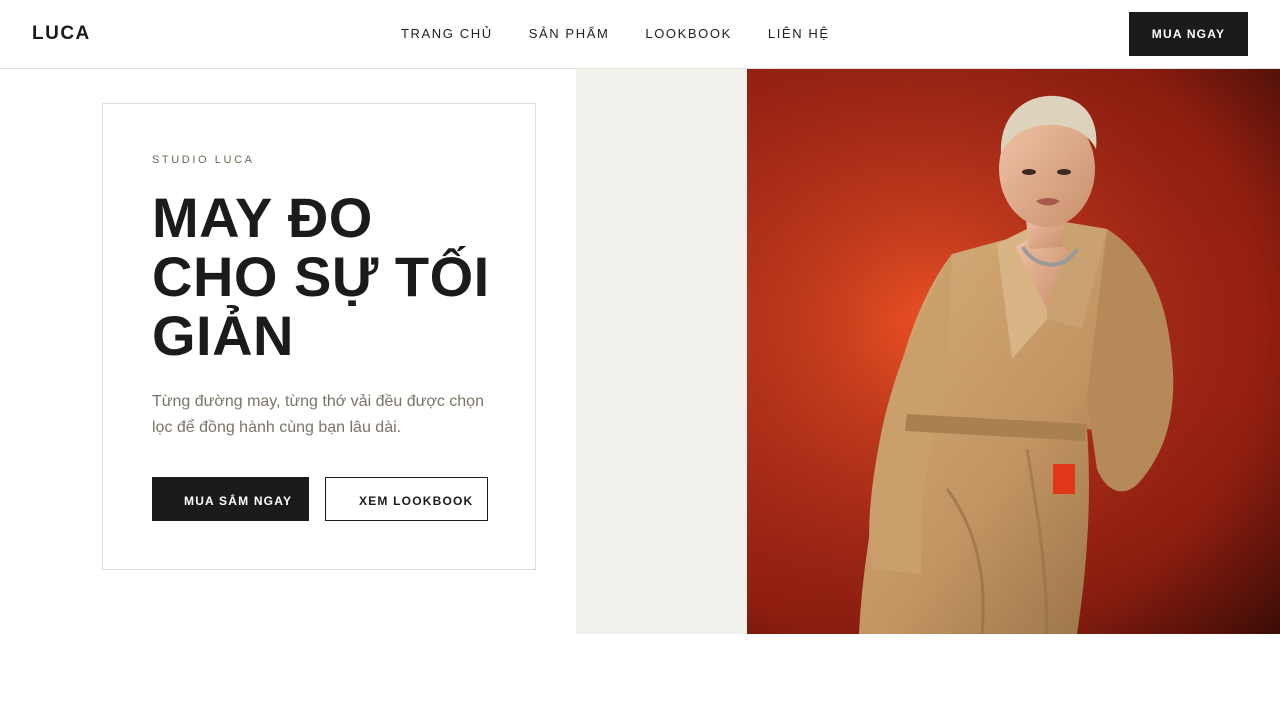 The width and height of the screenshot is (1280, 720). I want to click on nav-link-lookbook: LOOKBOOK, so click(688, 33).